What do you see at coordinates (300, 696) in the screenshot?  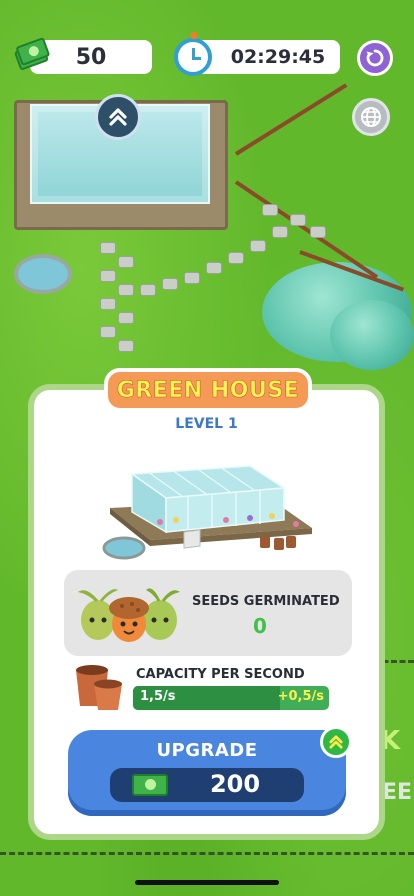 I see `capacity-bonus-value: +0,5/s` at bounding box center [300, 696].